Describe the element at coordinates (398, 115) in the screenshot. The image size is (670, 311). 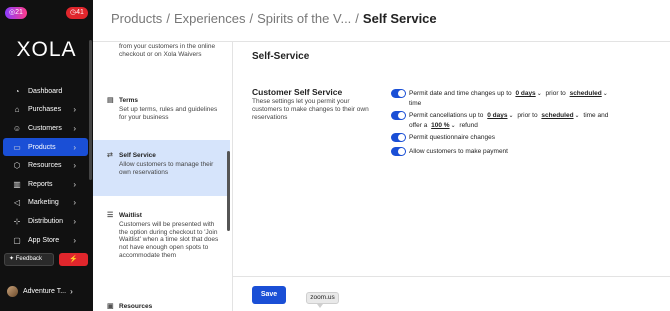
I see `cancellations-toggle` at that location.